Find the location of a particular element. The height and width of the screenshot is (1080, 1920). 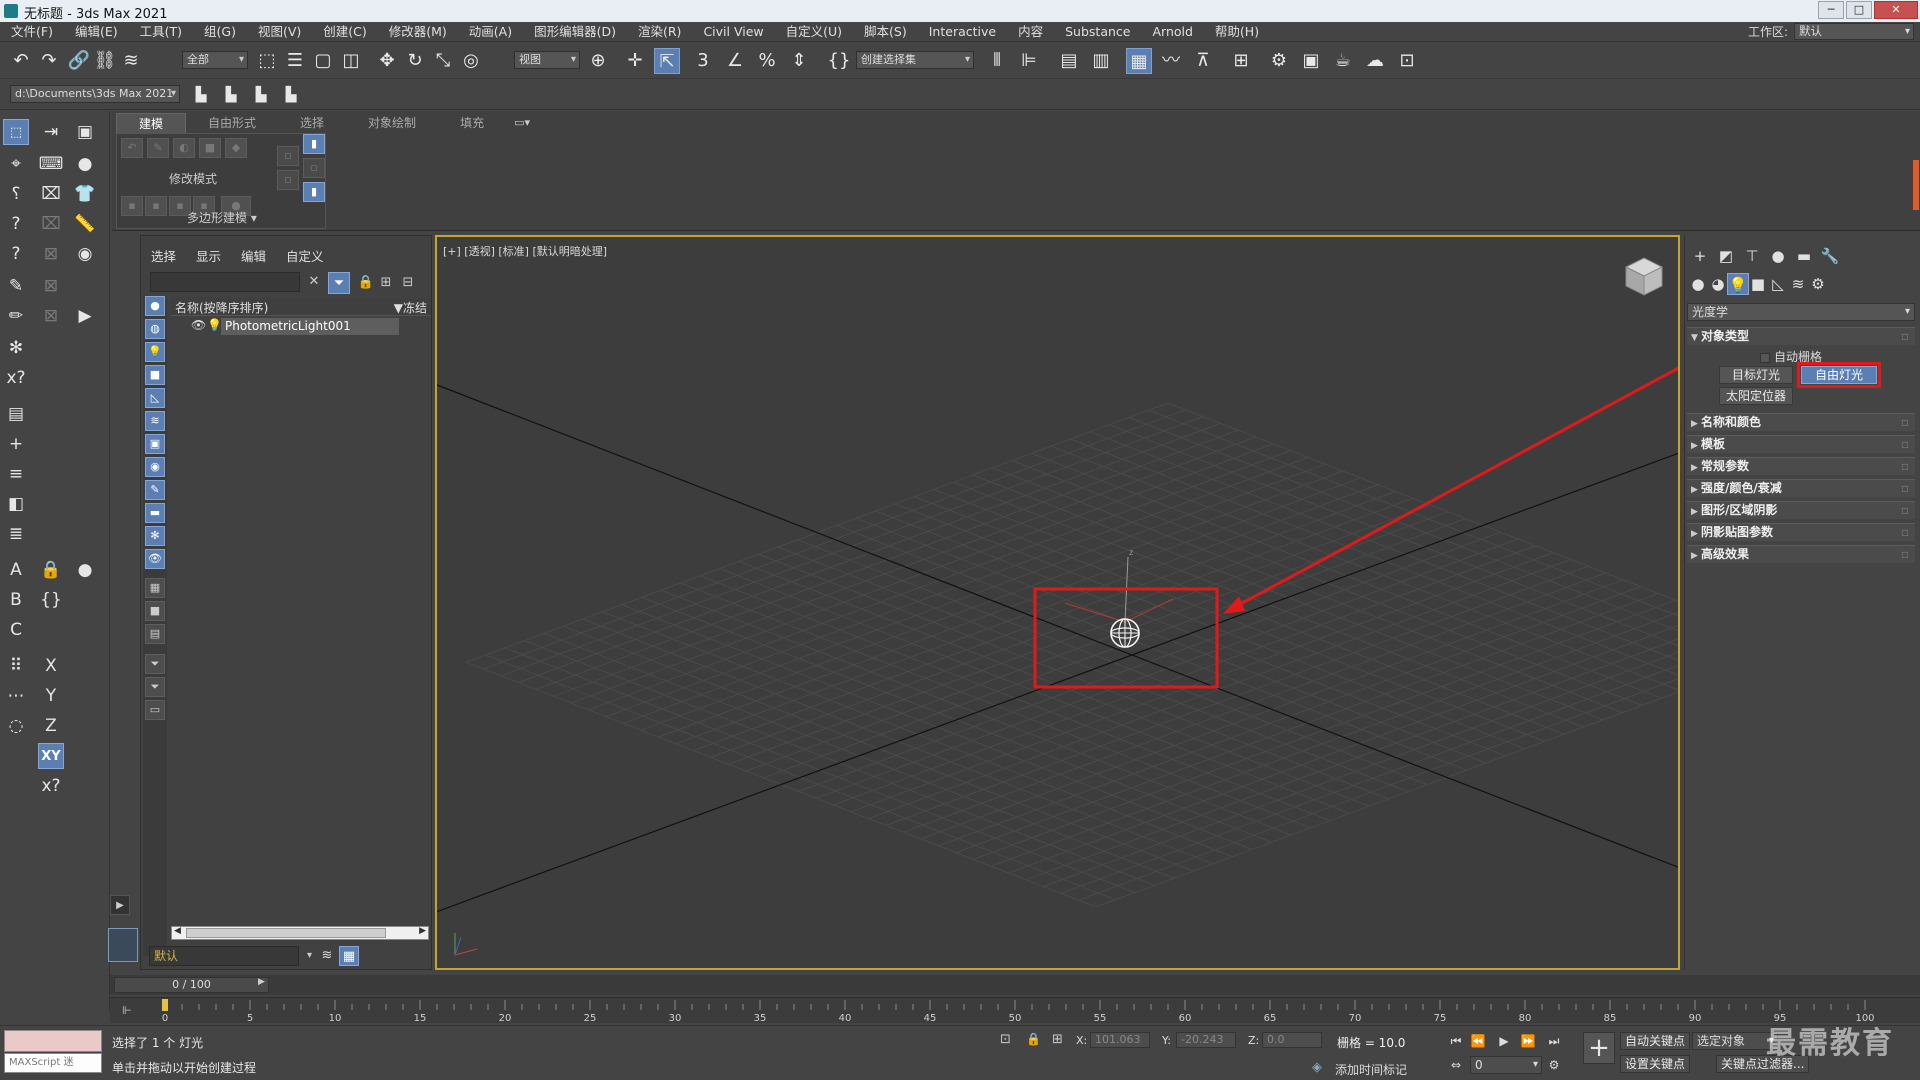

play-icon: ▶ is located at coordinates (1504, 1041).